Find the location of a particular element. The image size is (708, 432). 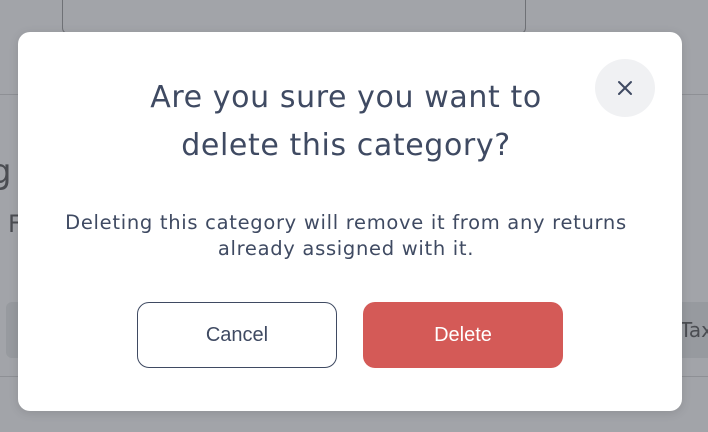

dialog-message-line-2: already assigned with it. is located at coordinates (346, 248).